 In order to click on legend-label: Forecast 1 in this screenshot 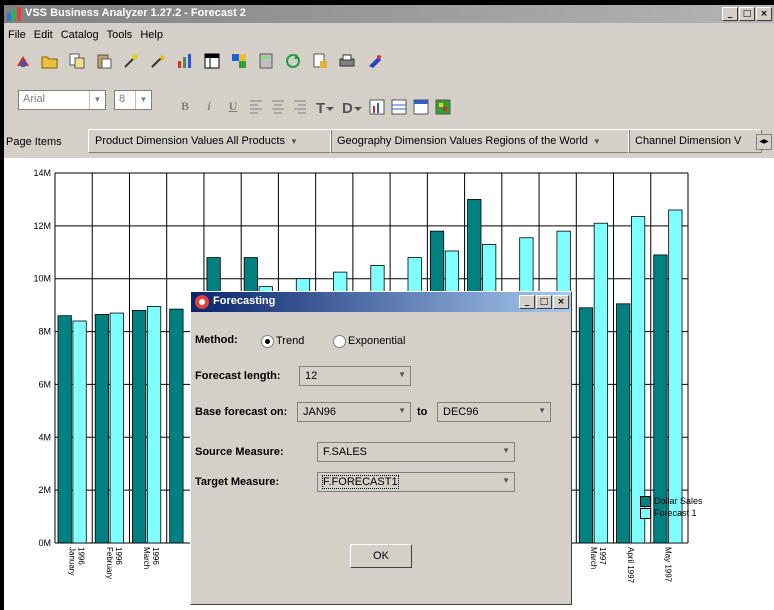, I will do `click(675, 513)`.